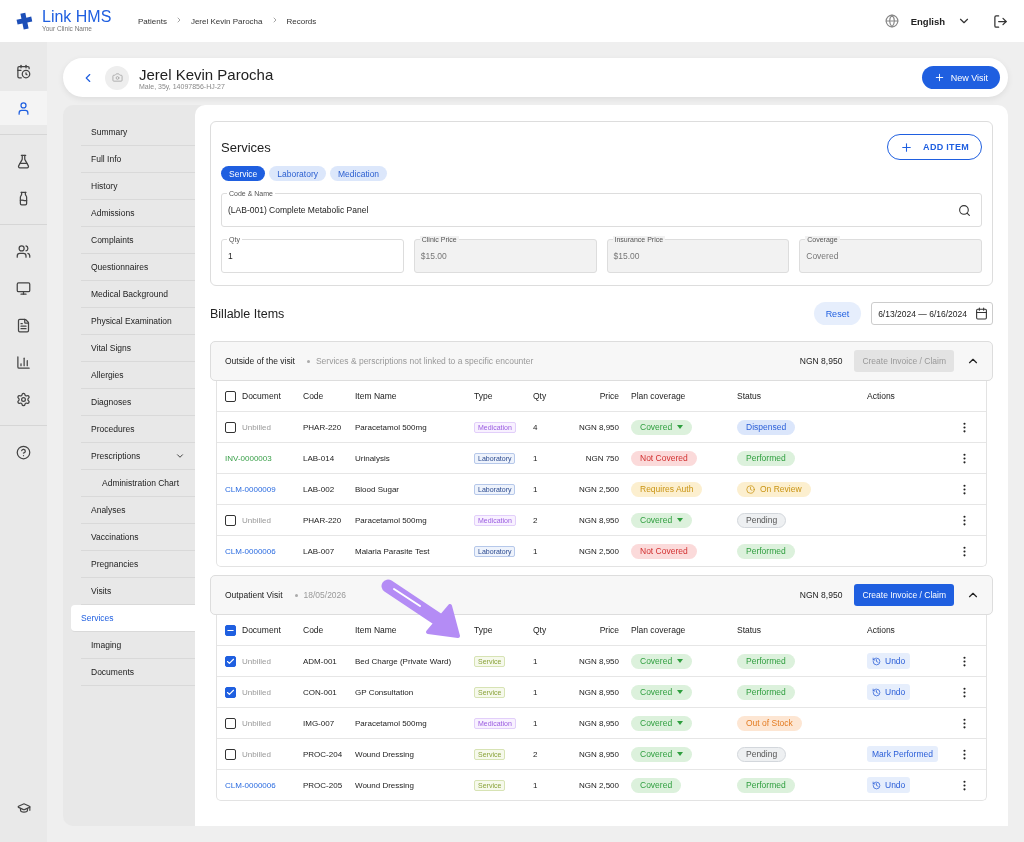 Image resolution: width=1024 pixels, height=842 pixels. What do you see at coordinates (659, 396) in the screenshot?
I see `column-header: Plan coverage` at bounding box center [659, 396].